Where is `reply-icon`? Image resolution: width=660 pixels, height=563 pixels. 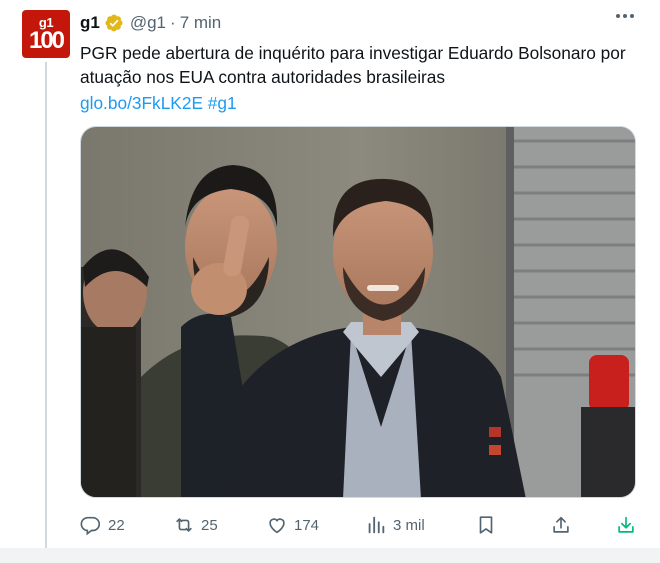
reply-icon is located at coordinates (90, 526).